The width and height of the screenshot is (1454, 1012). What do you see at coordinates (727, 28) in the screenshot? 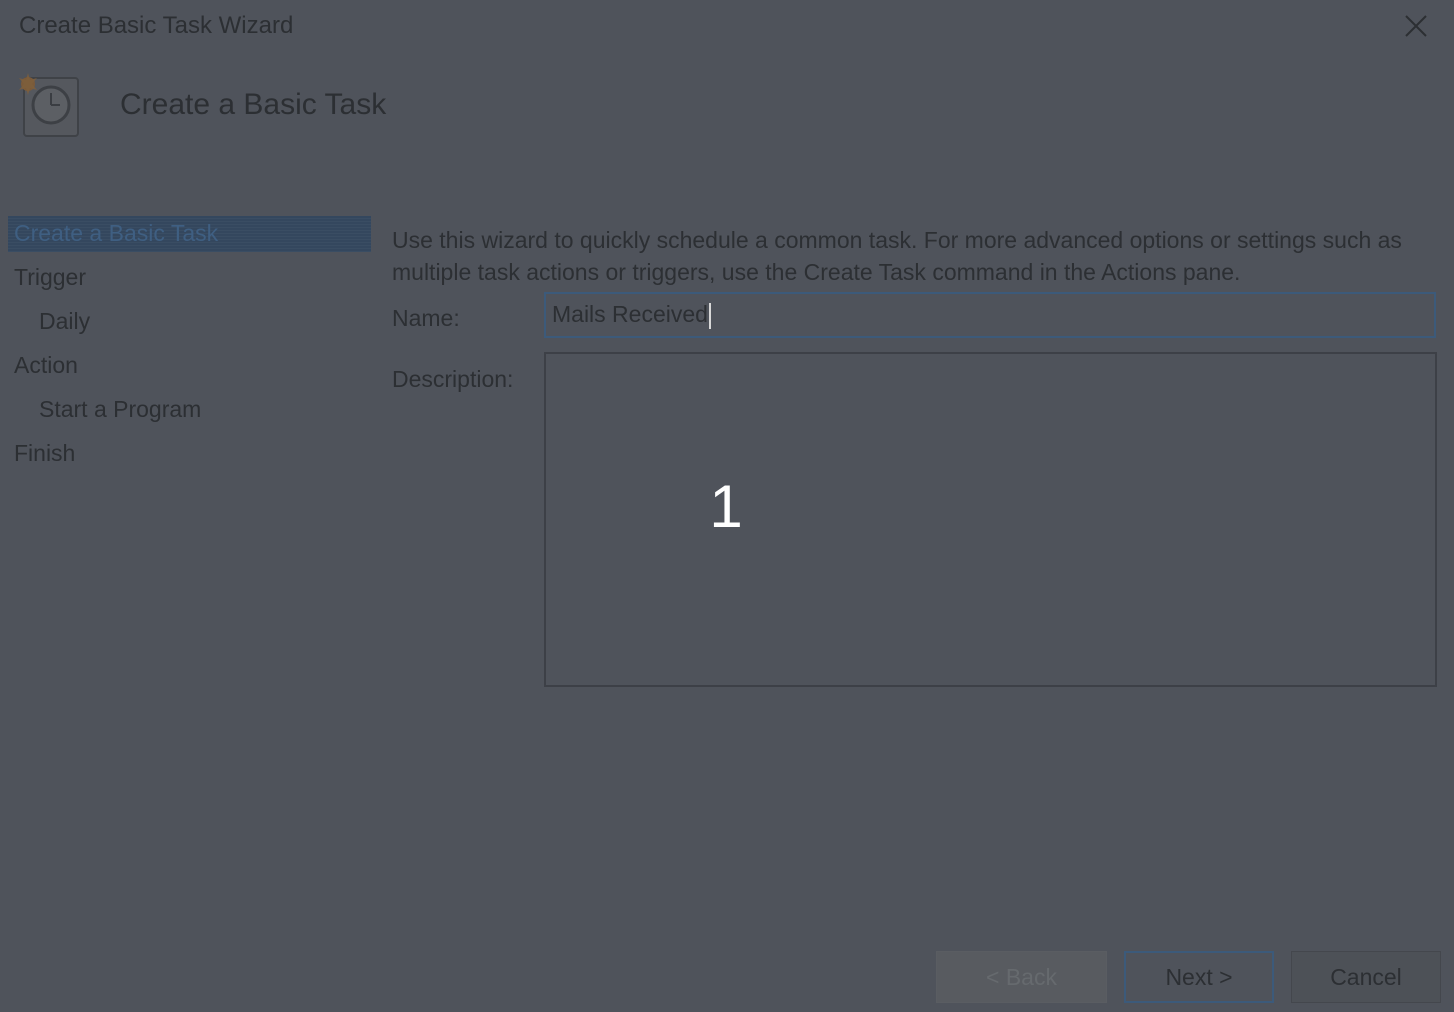
I see `title-bar: Create Basic Task Wizard` at bounding box center [727, 28].